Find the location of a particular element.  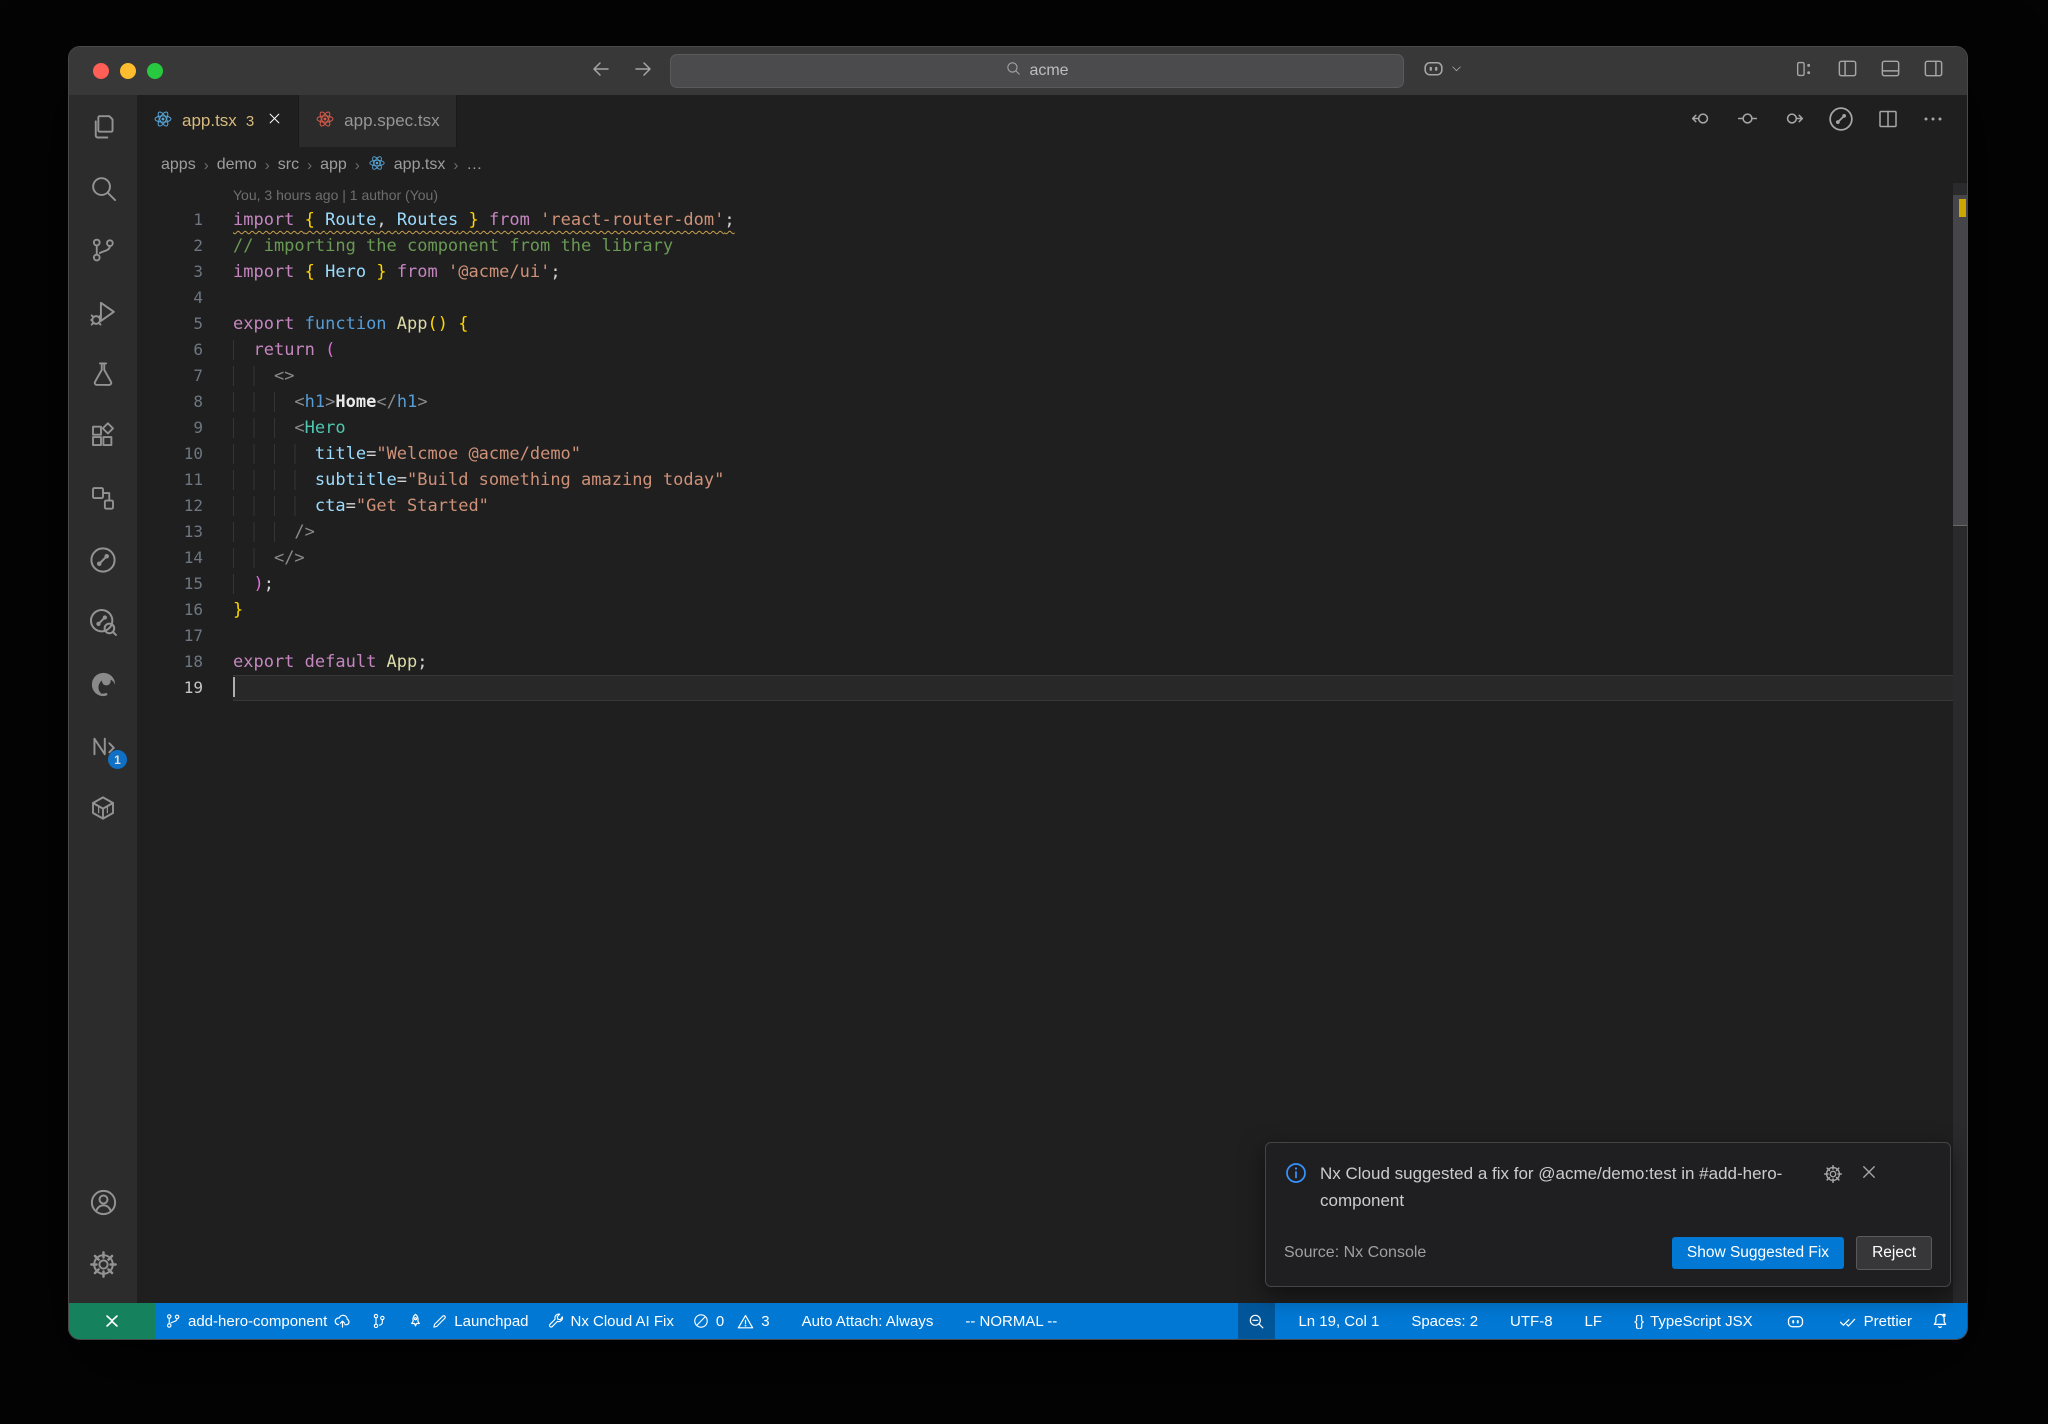

split-editor-icon is located at coordinates (1888, 121).